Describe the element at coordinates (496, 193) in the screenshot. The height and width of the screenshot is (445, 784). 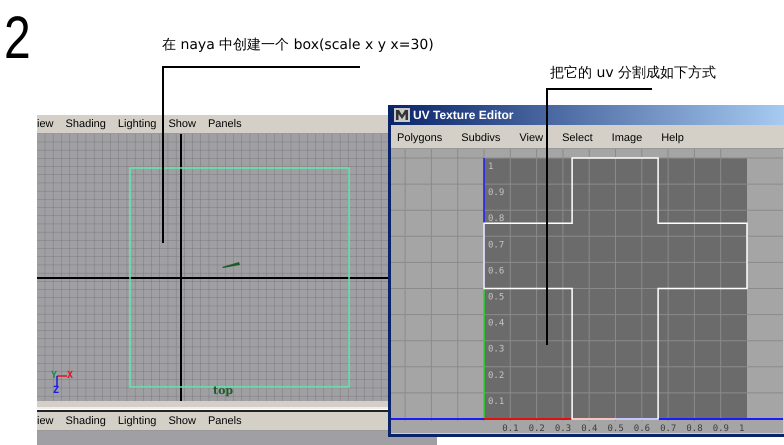
I see `v-axis-label: 0.9` at that location.